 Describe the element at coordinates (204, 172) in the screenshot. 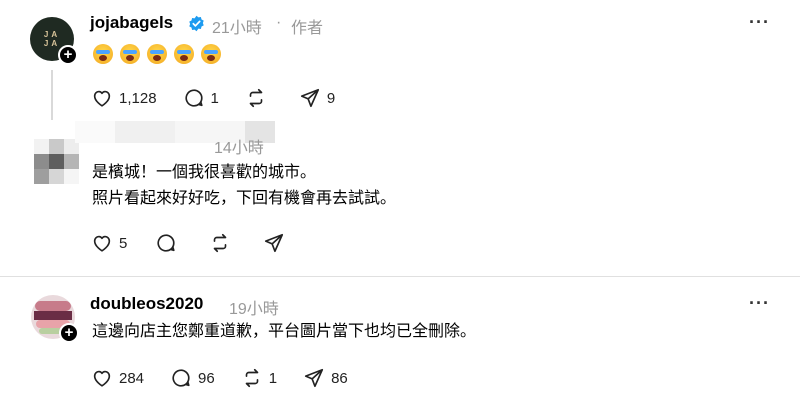

I see `reply-line-1: 是檳城！一個我很喜歡的城市。` at that location.